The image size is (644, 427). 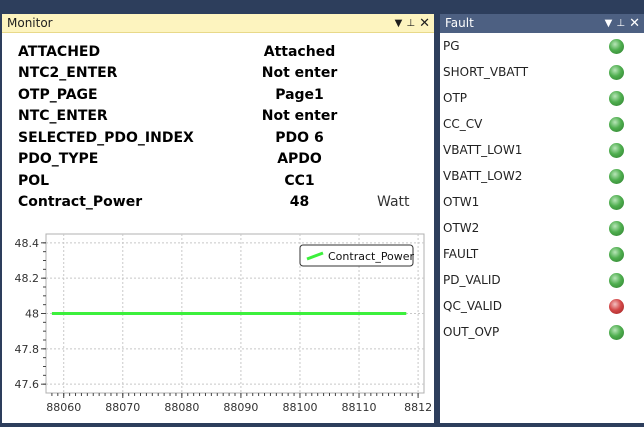 What do you see at coordinates (542, 203) in the screenshot?
I see `fault-item: OTW1` at bounding box center [542, 203].